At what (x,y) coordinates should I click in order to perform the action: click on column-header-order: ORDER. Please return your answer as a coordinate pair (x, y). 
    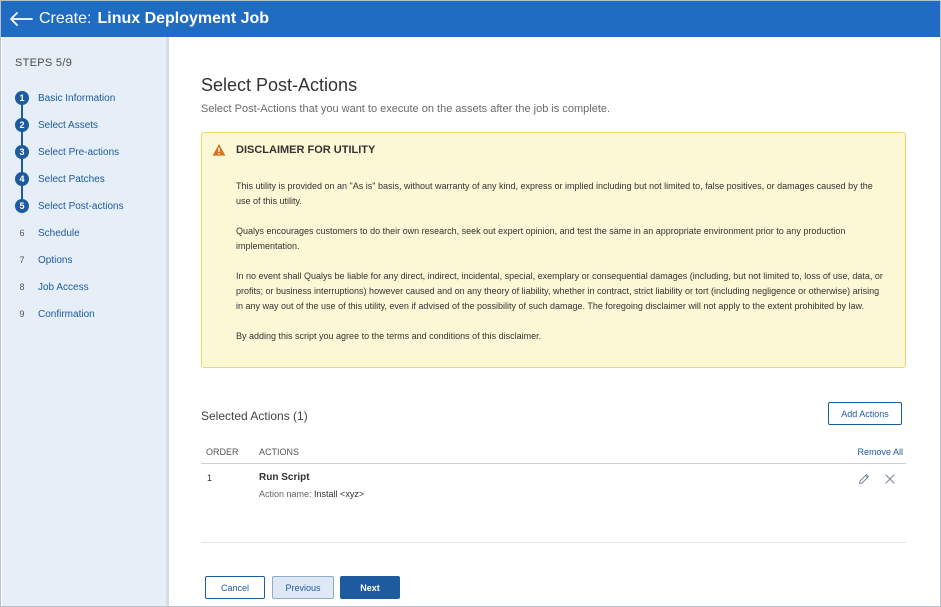
    Looking at the image, I should click on (222, 452).